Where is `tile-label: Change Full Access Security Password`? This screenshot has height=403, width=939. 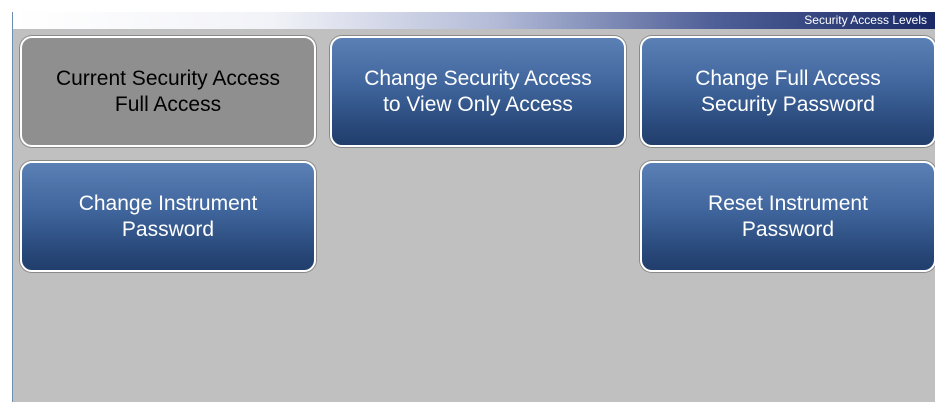
tile-label: Change Full Access Security Password is located at coordinates (788, 92).